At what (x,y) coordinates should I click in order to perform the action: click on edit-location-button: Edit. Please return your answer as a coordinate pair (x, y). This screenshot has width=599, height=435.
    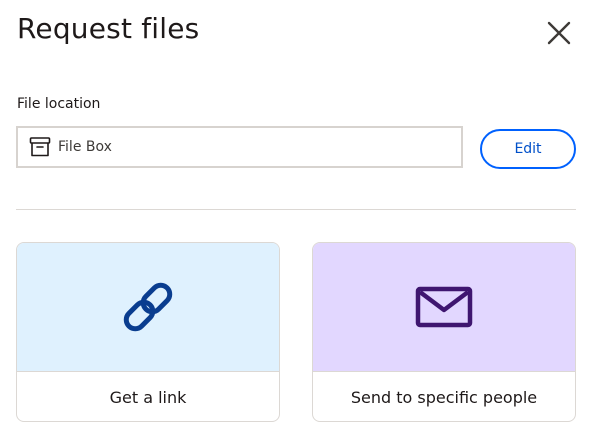
    Looking at the image, I should click on (528, 149).